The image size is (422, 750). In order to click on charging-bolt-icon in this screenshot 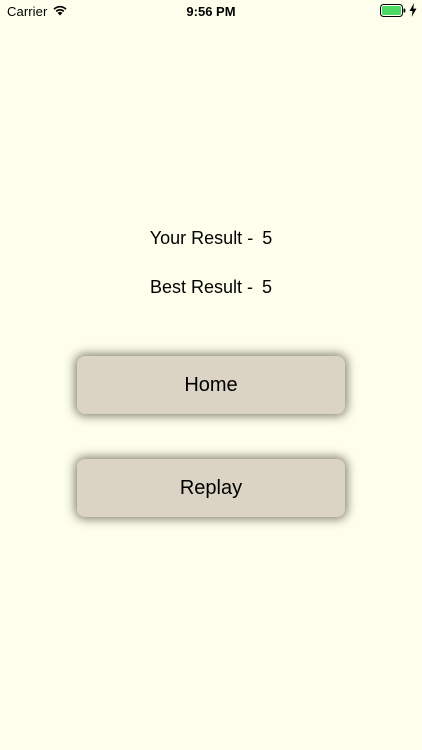, I will do `click(413, 10)`.